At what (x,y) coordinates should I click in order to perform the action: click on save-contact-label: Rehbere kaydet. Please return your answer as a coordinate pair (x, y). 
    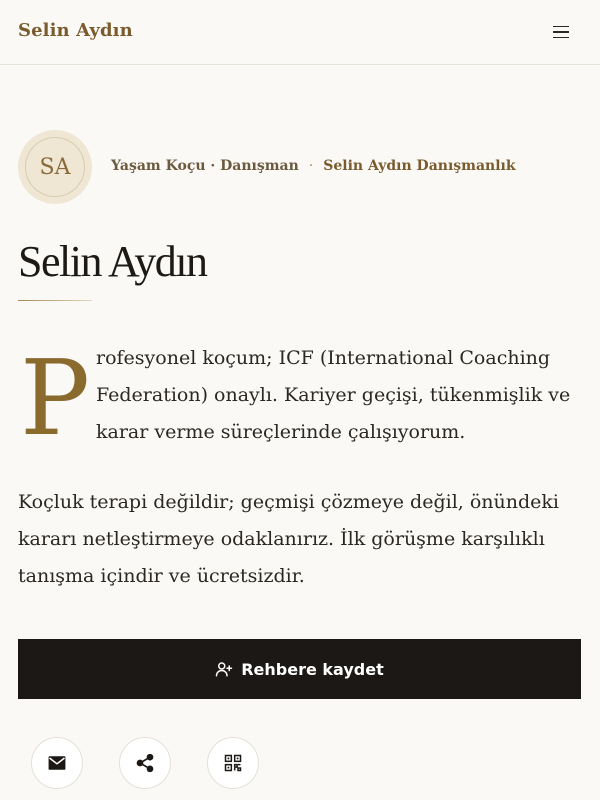
    Looking at the image, I should click on (312, 669).